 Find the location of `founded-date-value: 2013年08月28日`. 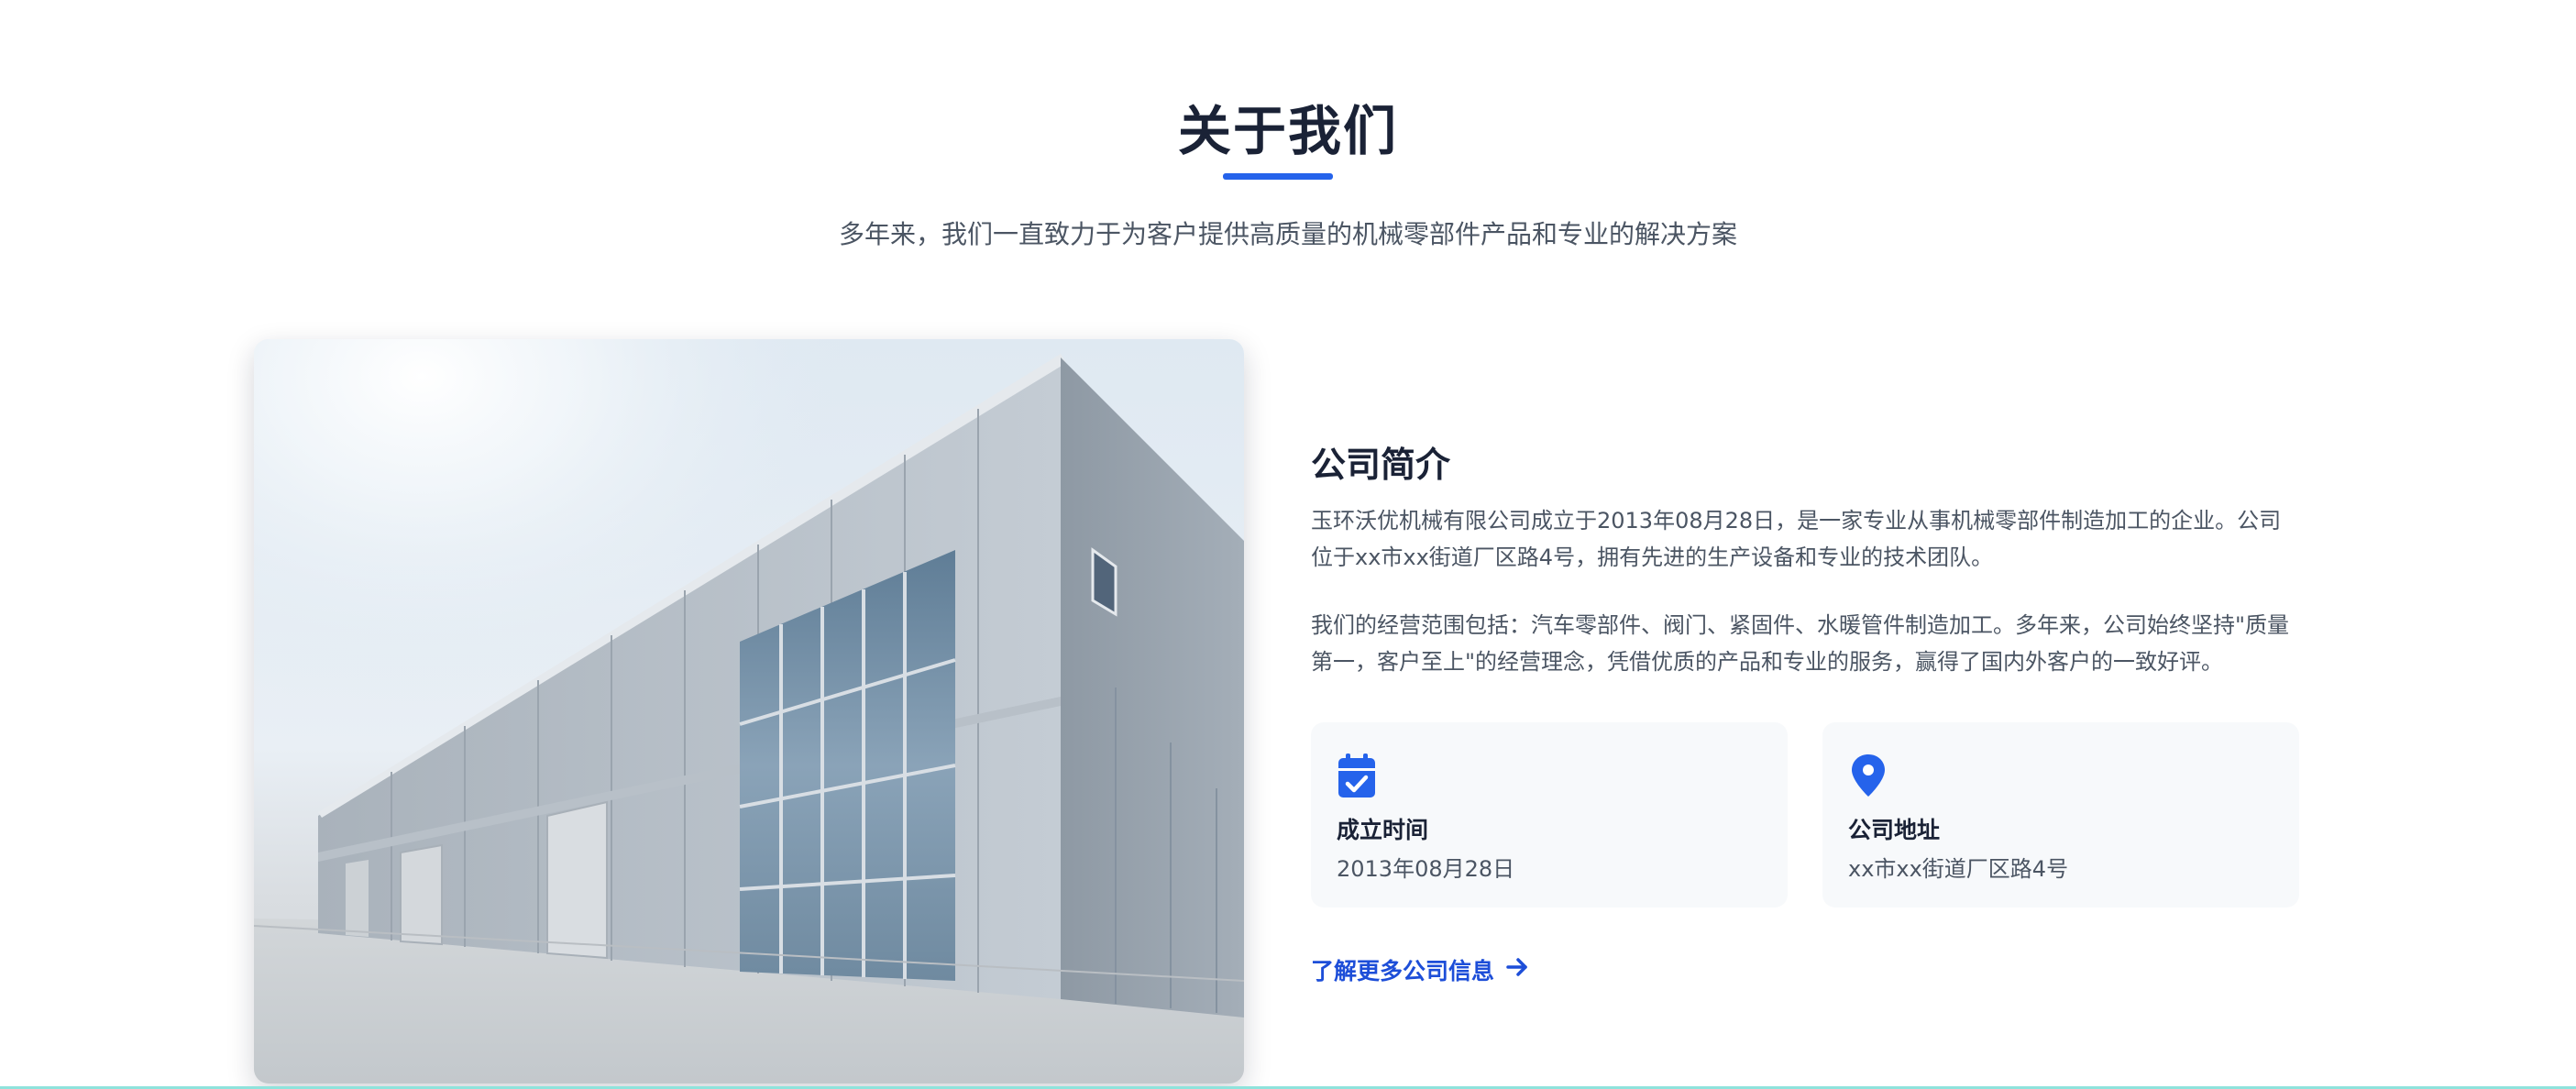

founded-date-value: 2013年08月28日 is located at coordinates (1426, 869).